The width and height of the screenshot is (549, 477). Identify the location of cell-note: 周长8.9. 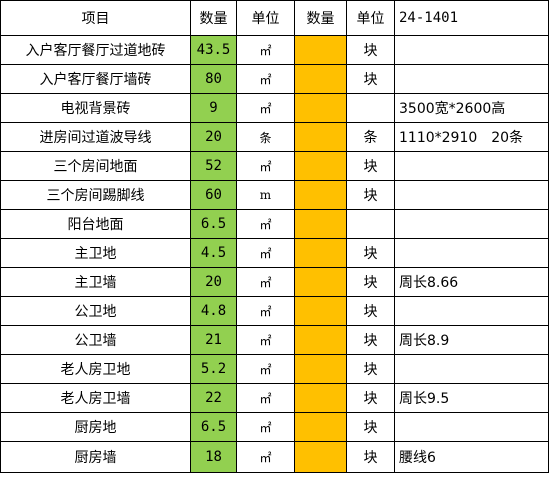
(471, 340).